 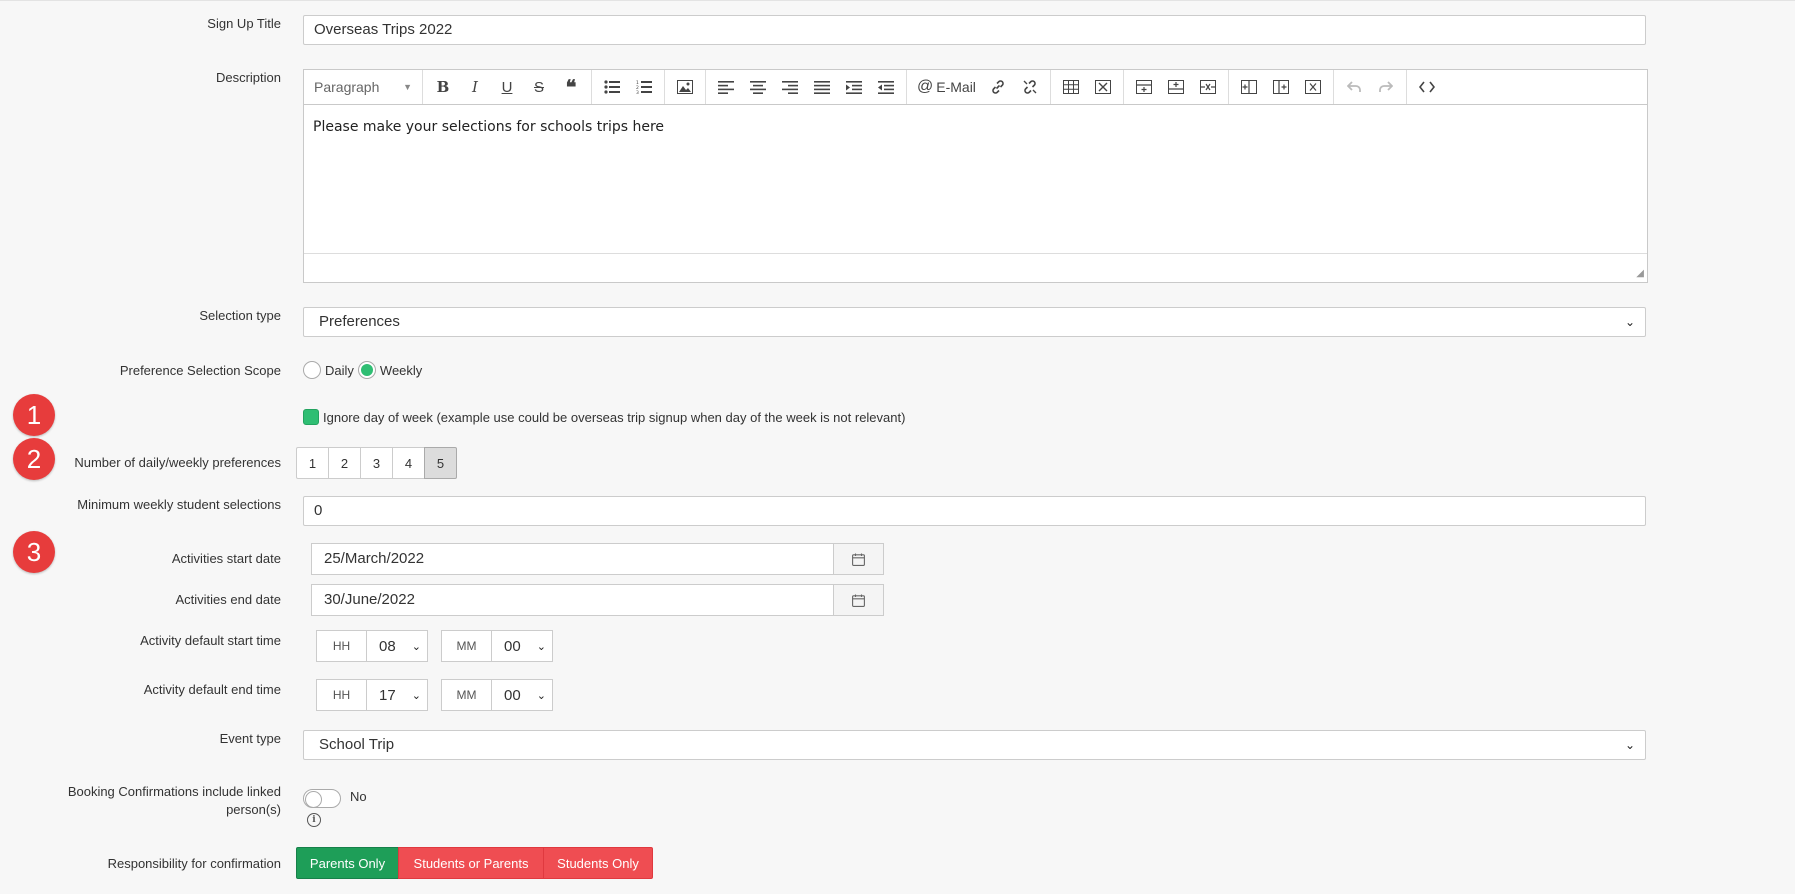 I want to click on event-type-label: Event type, so click(x=250, y=738).